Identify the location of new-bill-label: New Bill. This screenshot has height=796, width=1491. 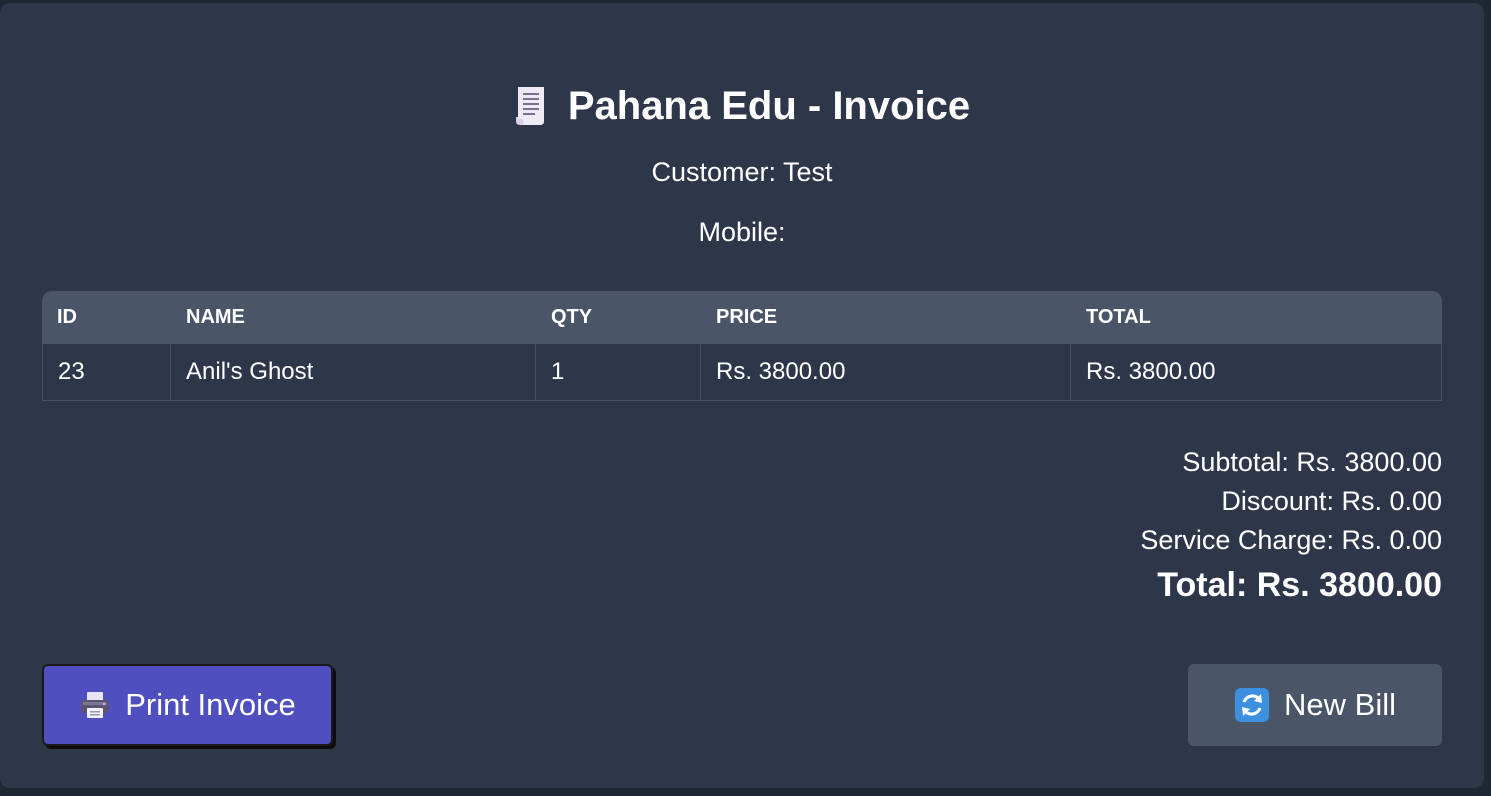
(1340, 704).